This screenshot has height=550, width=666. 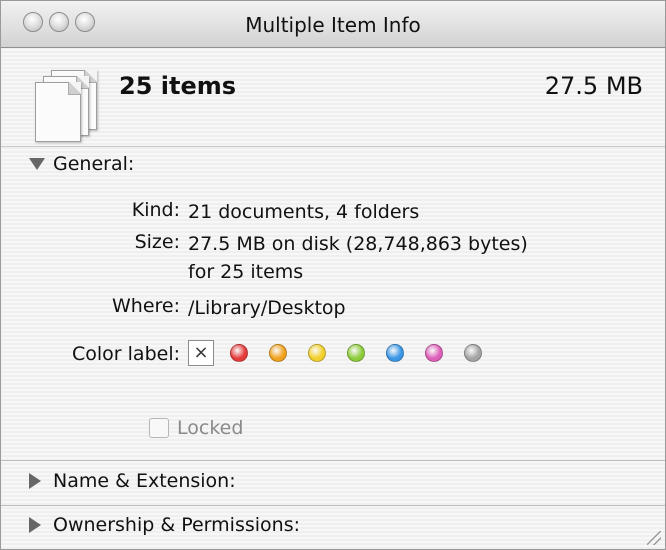 I want to click on color-label-yellow, so click(x=317, y=353).